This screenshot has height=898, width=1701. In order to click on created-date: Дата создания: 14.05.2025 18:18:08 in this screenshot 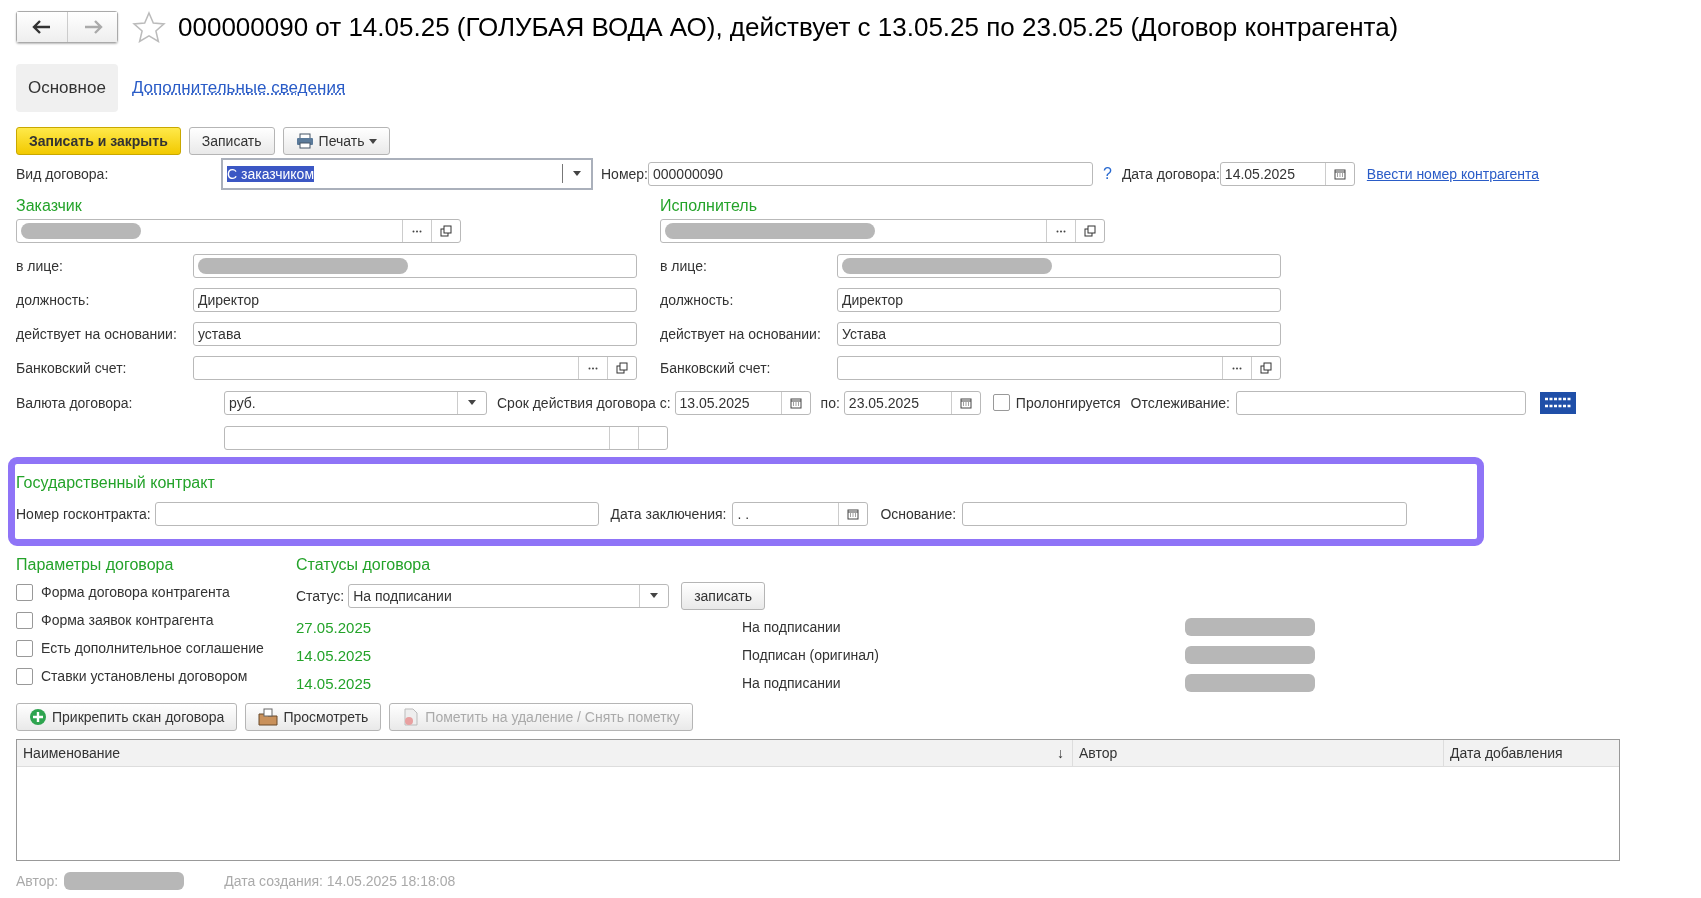, I will do `click(340, 881)`.